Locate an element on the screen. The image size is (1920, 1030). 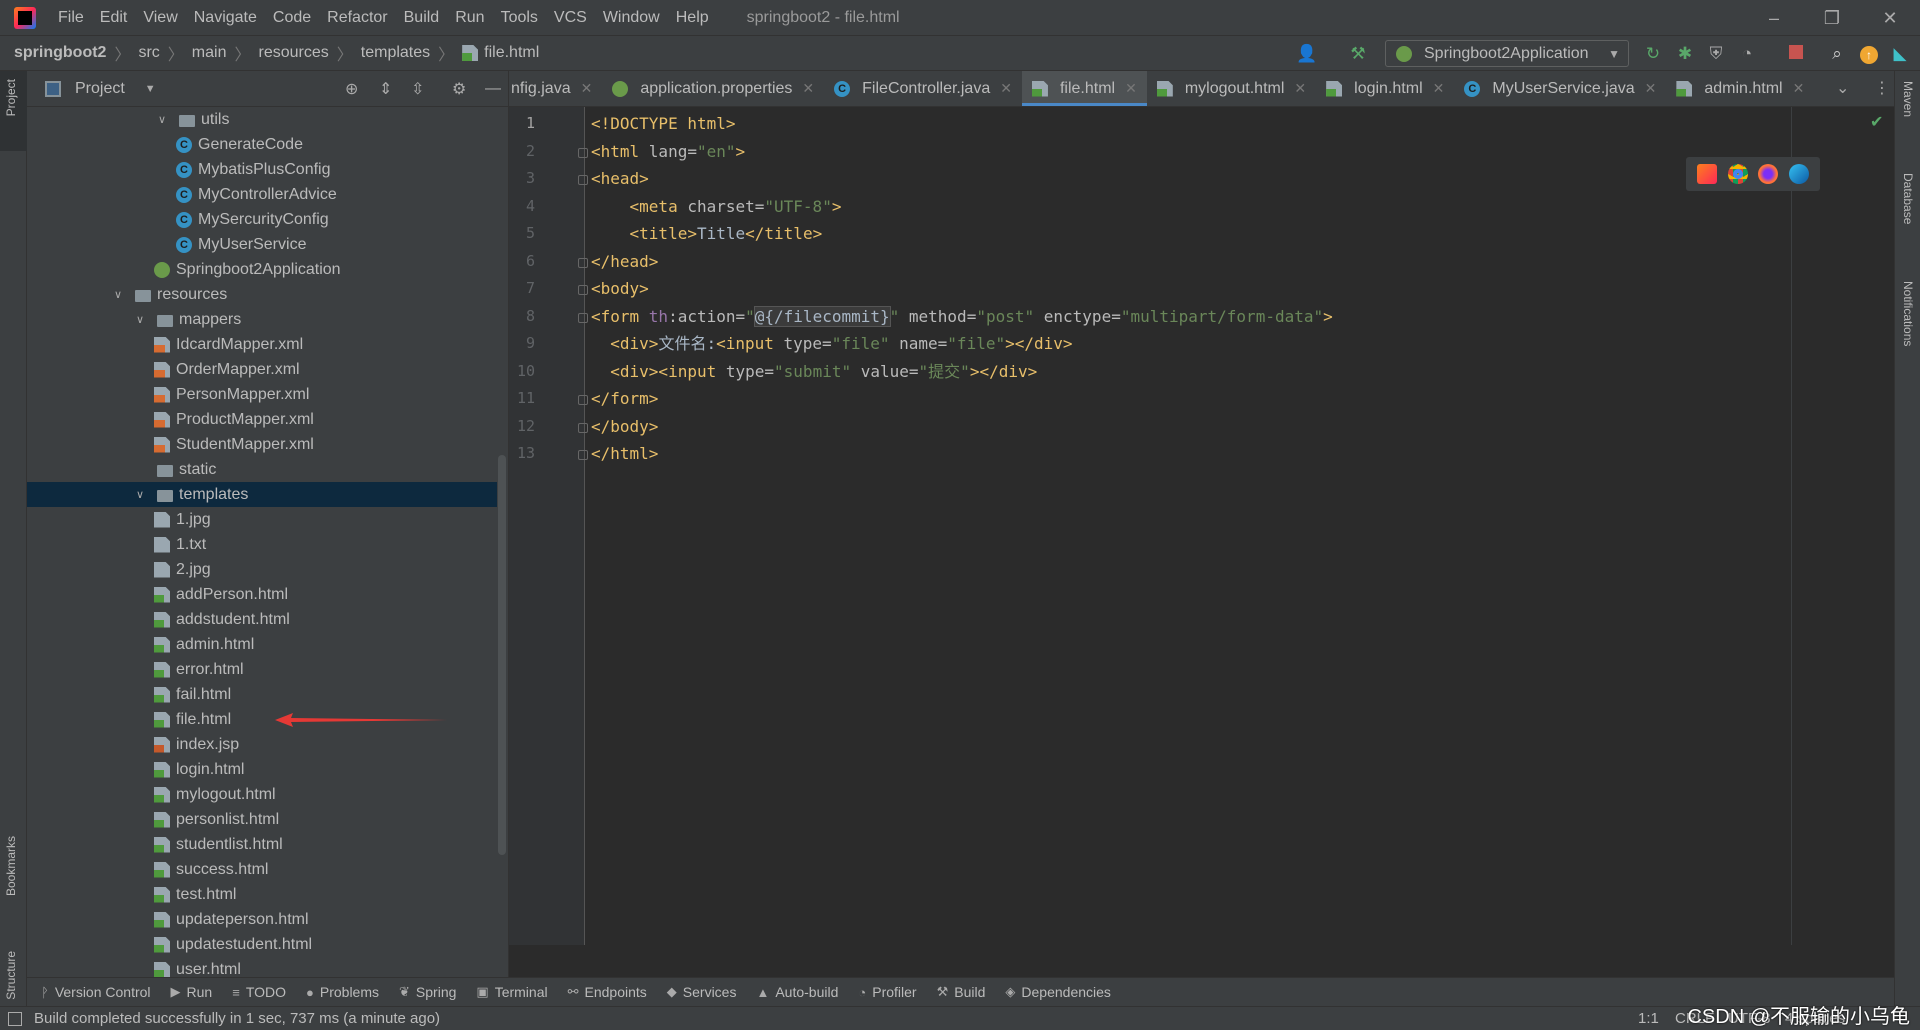
tree-item: fail.html is located at coordinates (262, 694).